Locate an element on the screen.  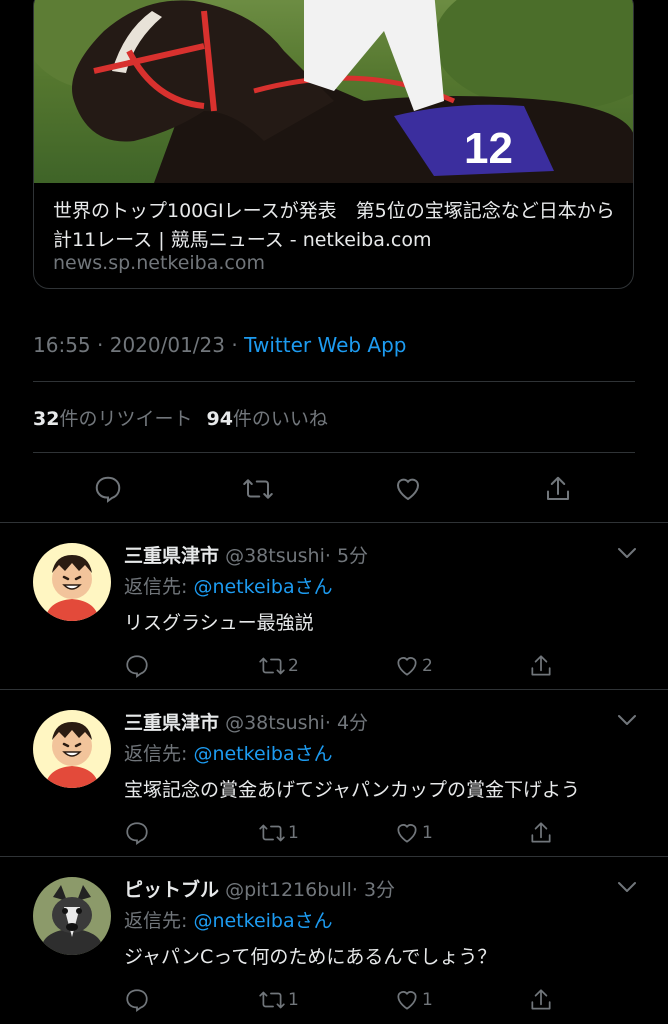
retweets-stat: 32件のリツイート is located at coordinates (112, 419).